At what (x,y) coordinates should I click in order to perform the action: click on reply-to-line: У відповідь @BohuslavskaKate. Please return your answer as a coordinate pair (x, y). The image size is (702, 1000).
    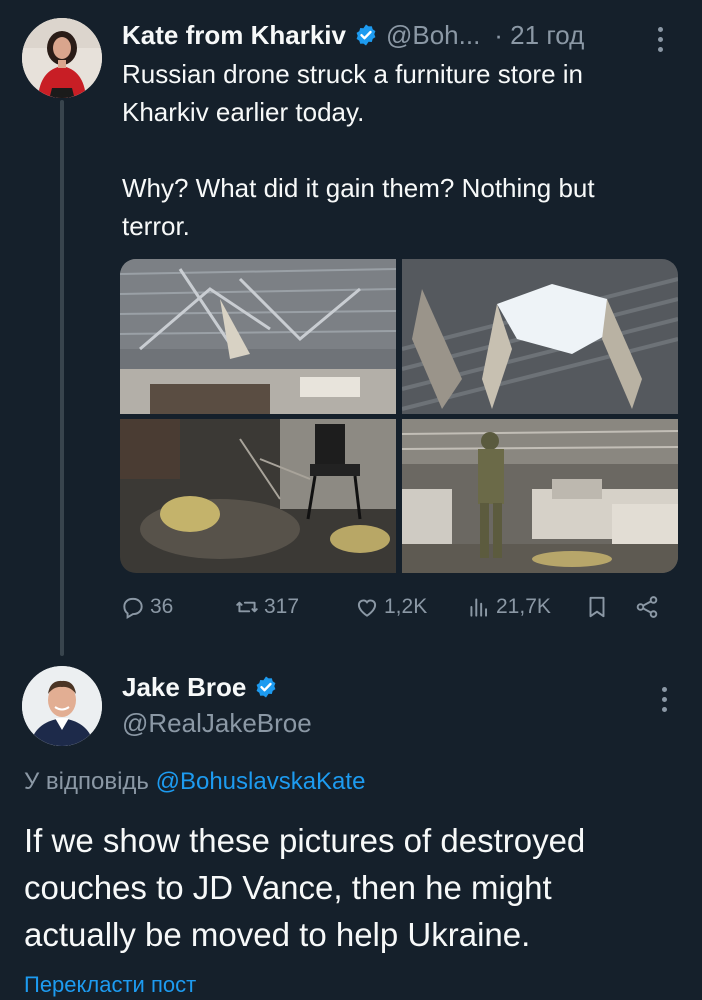
    Looking at the image, I should click on (194, 782).